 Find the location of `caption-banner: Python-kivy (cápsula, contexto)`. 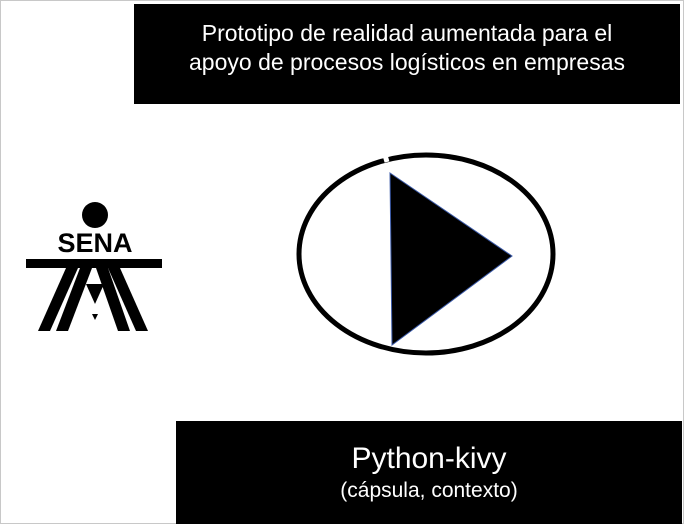

caption-banner: Python-kivy (cápsula, contexto) is located at coordinates (429, 472).